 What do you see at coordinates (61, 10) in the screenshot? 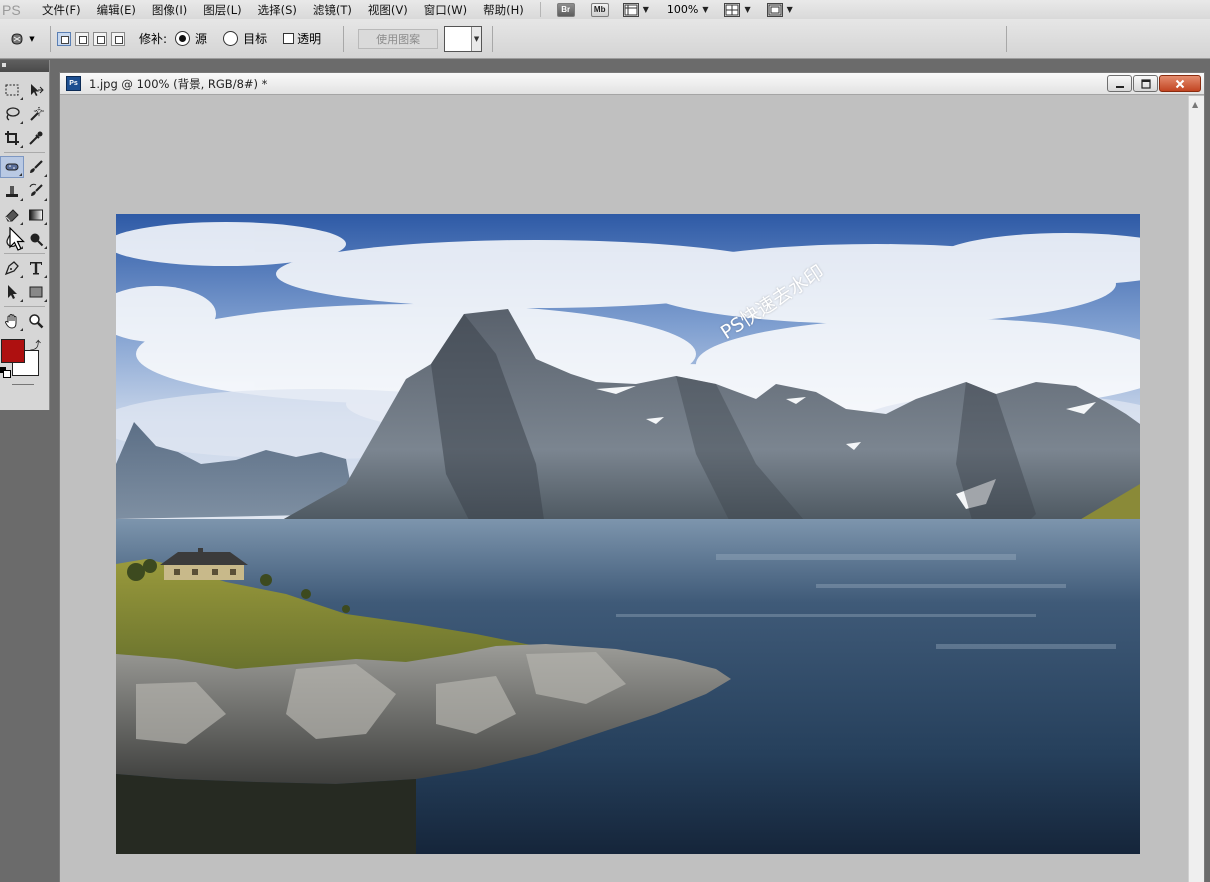
I see `menu-file: 文件(F)` at bounding box center [61, 10].